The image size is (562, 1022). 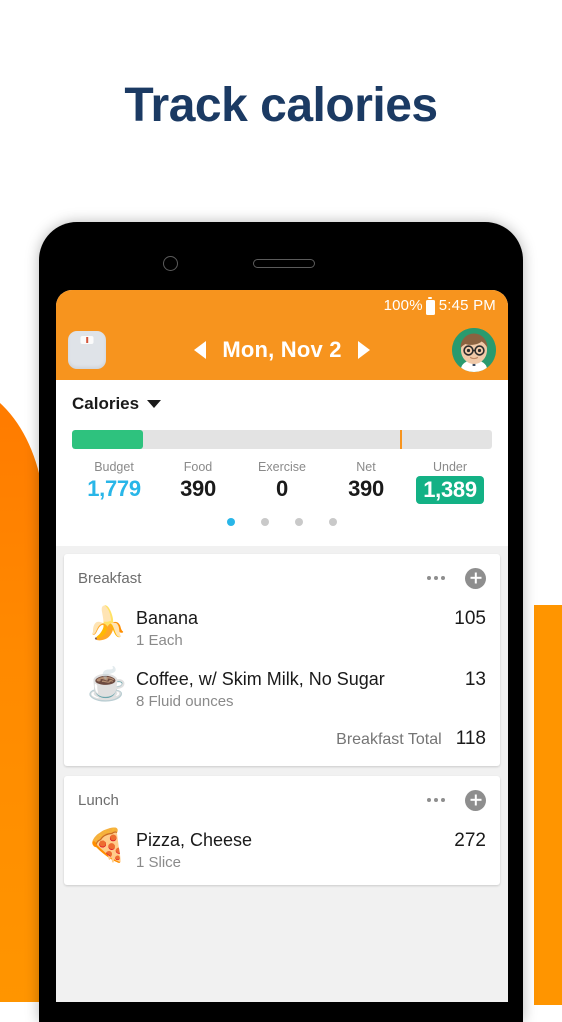 What do you see at coordinates (159, 640) in the screenshot?
I see `food-serving: 1 Each` at bounding box center [159, 640].